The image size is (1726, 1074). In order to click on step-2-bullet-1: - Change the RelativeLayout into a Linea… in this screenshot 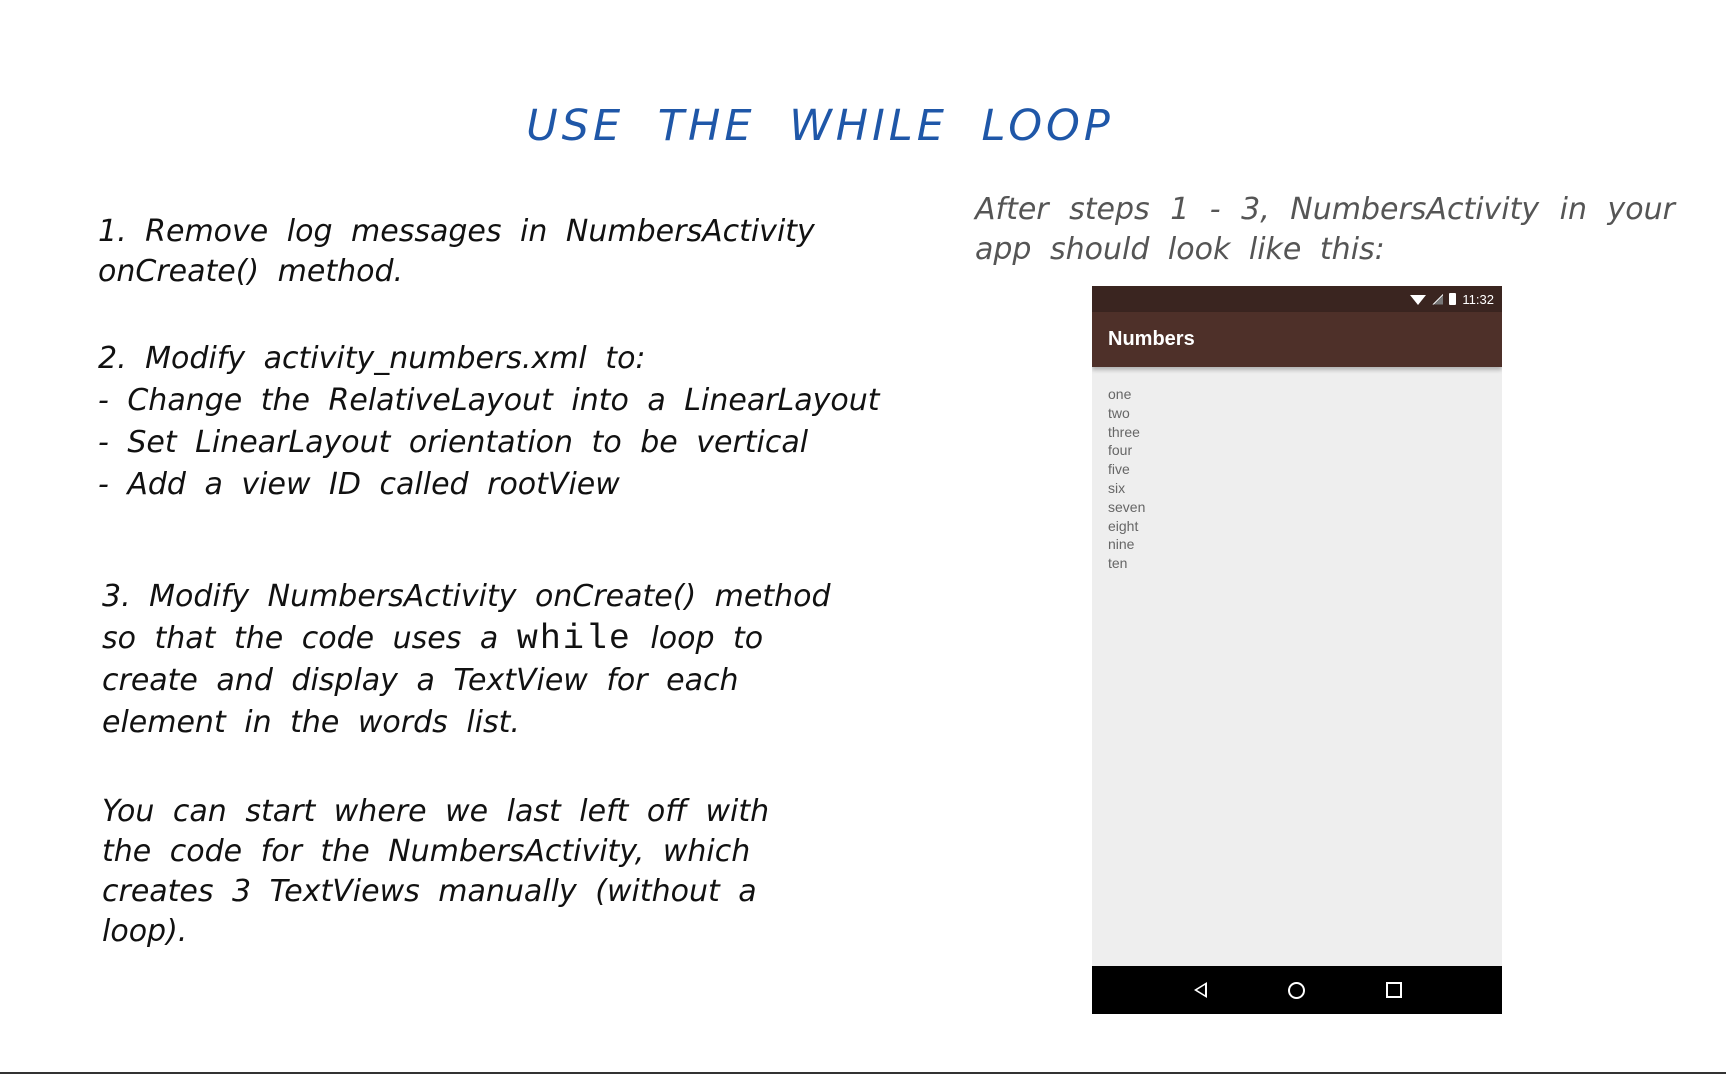, I will do `click(489, 400)`.